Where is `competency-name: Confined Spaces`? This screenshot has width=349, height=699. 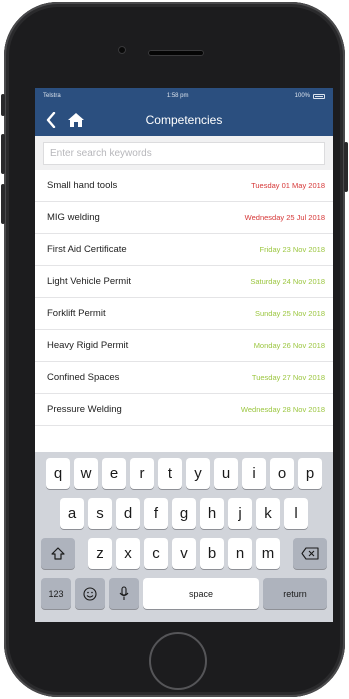 competency-name: Confined Spaces is located at coordinates (83, 377).